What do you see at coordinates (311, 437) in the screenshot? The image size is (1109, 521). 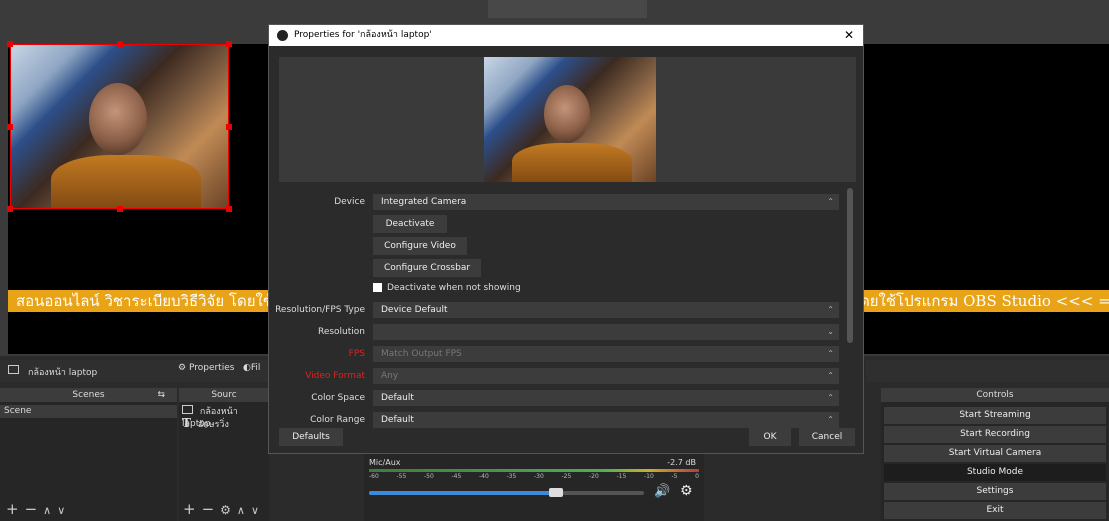 I see `defaults-button: Defaults` at bounding box center [311, 437].